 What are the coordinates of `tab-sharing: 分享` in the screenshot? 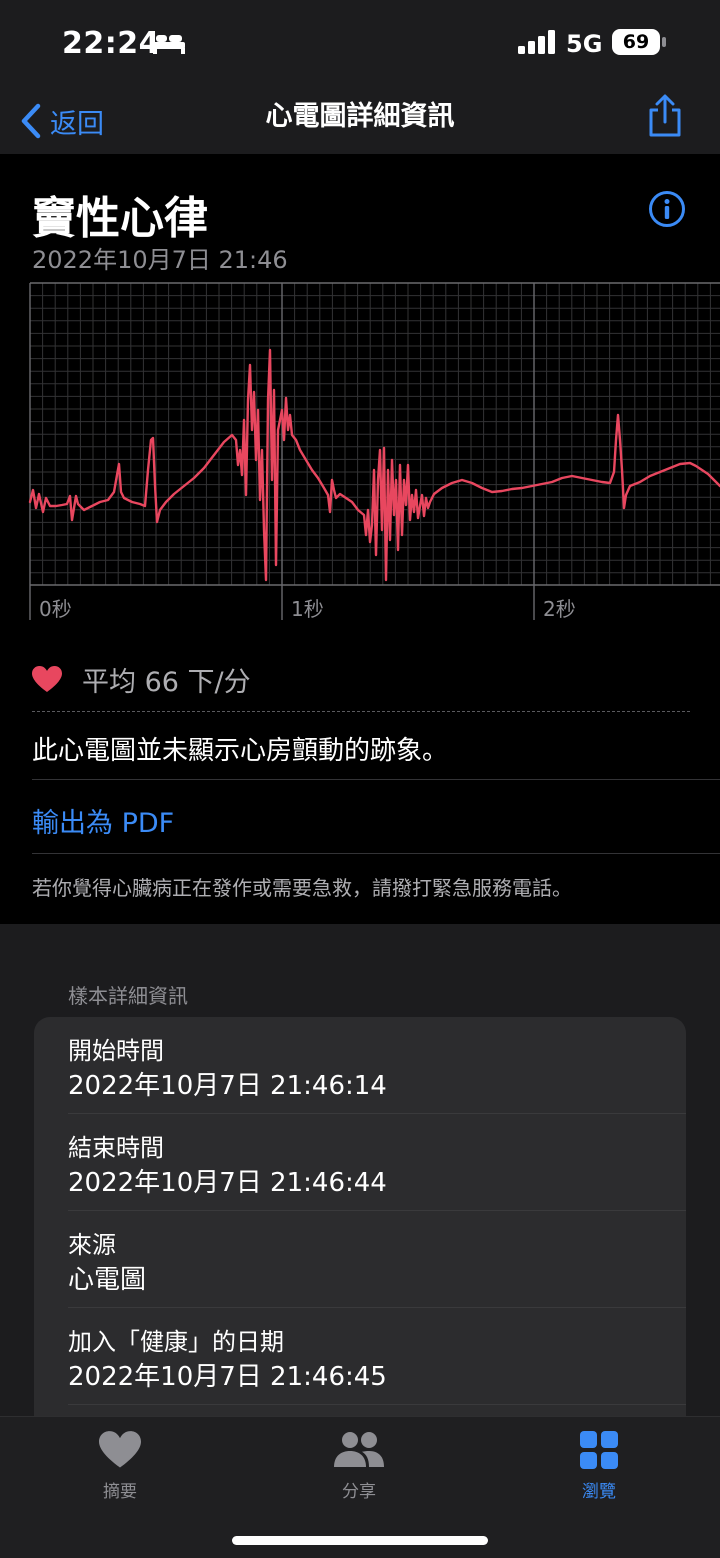 It's located at (359, 1466).